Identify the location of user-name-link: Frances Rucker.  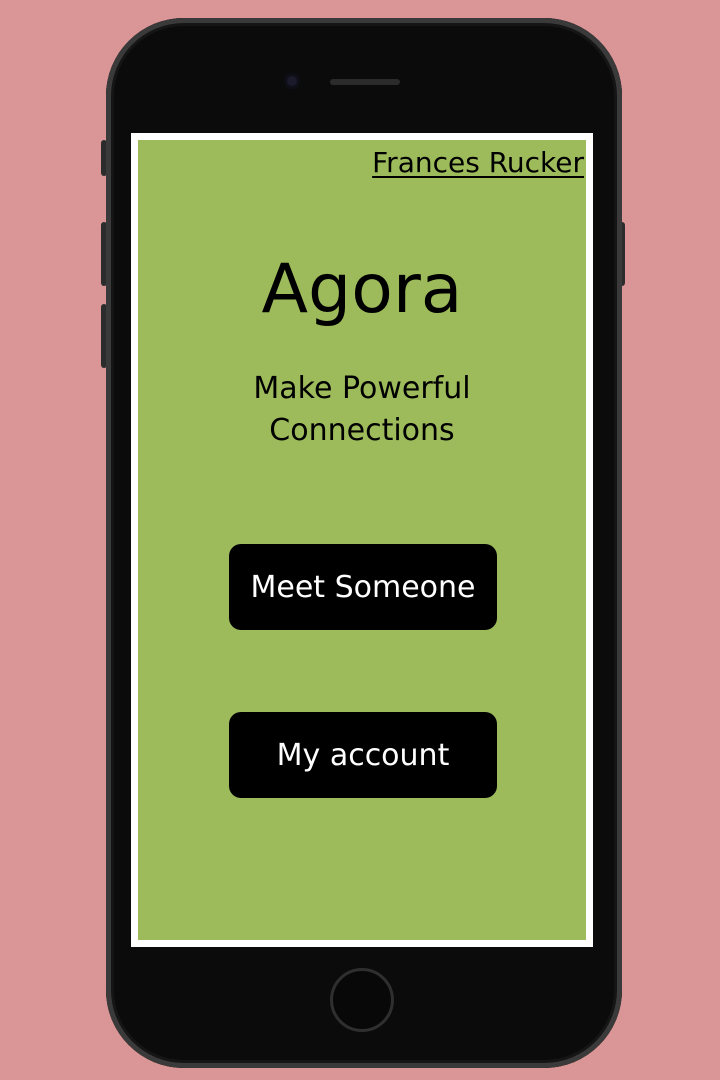
(478, 162).